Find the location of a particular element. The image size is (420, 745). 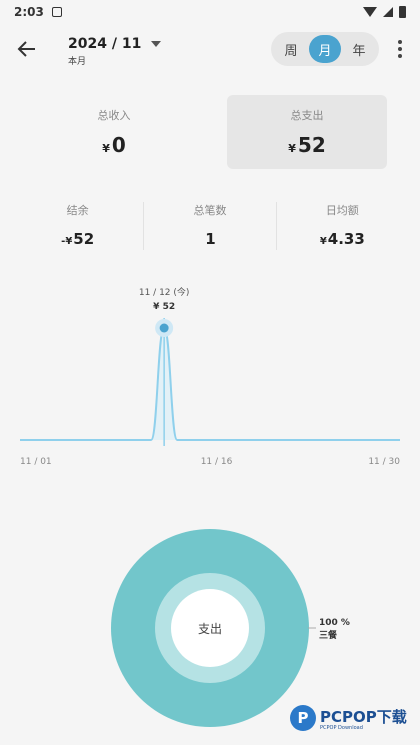

donut-center-label: 支出 is located at coordinates (210, 629).